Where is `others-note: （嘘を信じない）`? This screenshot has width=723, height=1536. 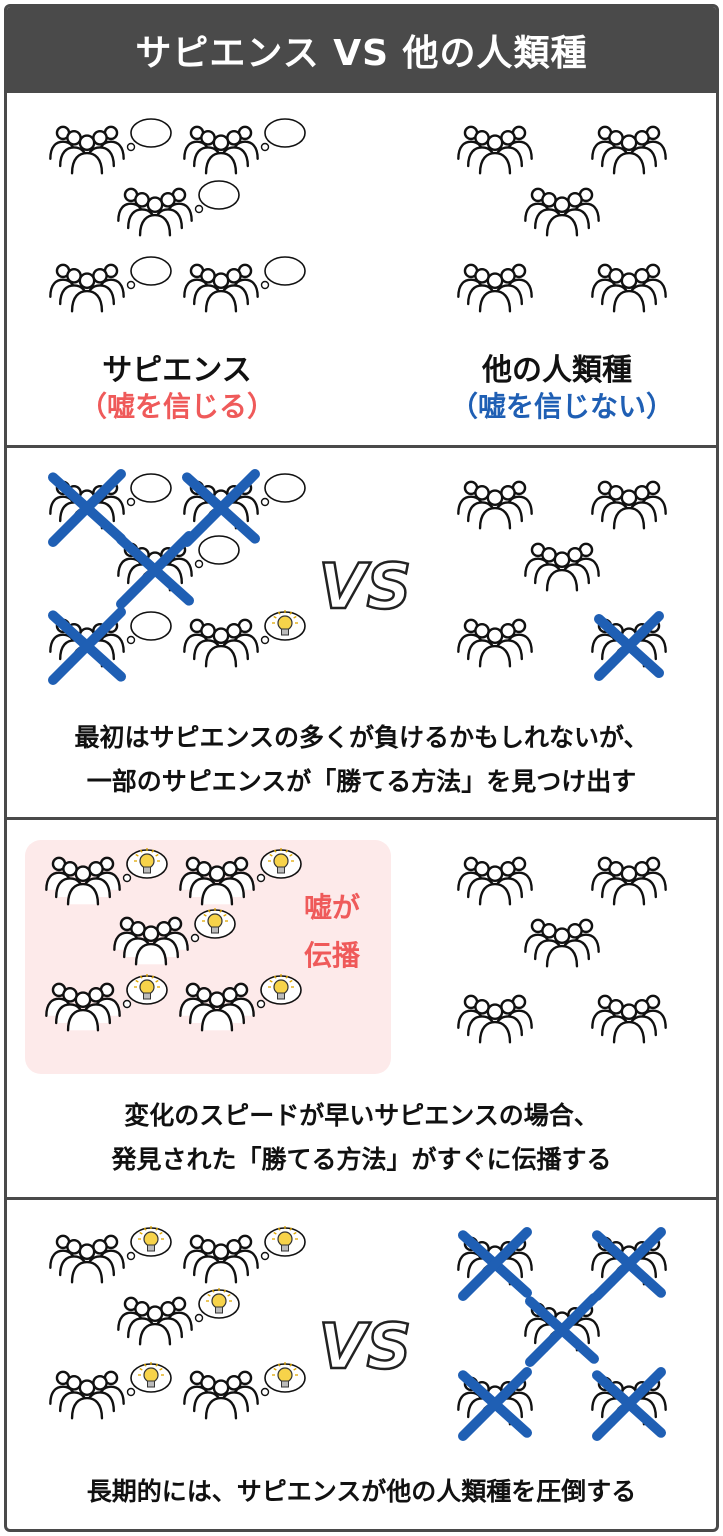 others-note: （嘘を信じない） is located at coordinates (561, 406).